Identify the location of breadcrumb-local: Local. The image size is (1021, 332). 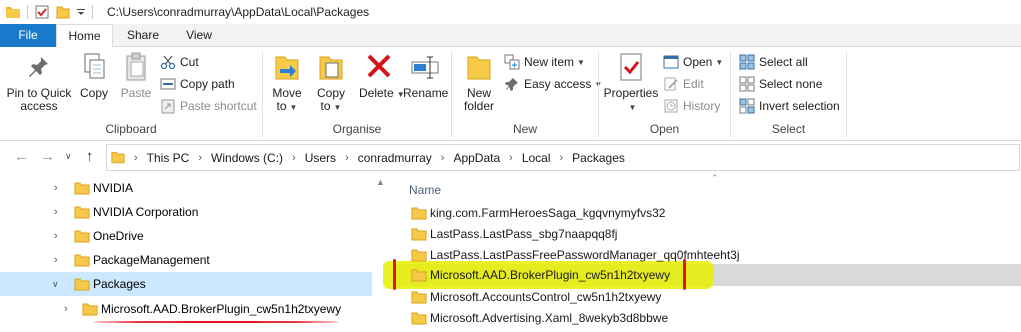
(536, 158).